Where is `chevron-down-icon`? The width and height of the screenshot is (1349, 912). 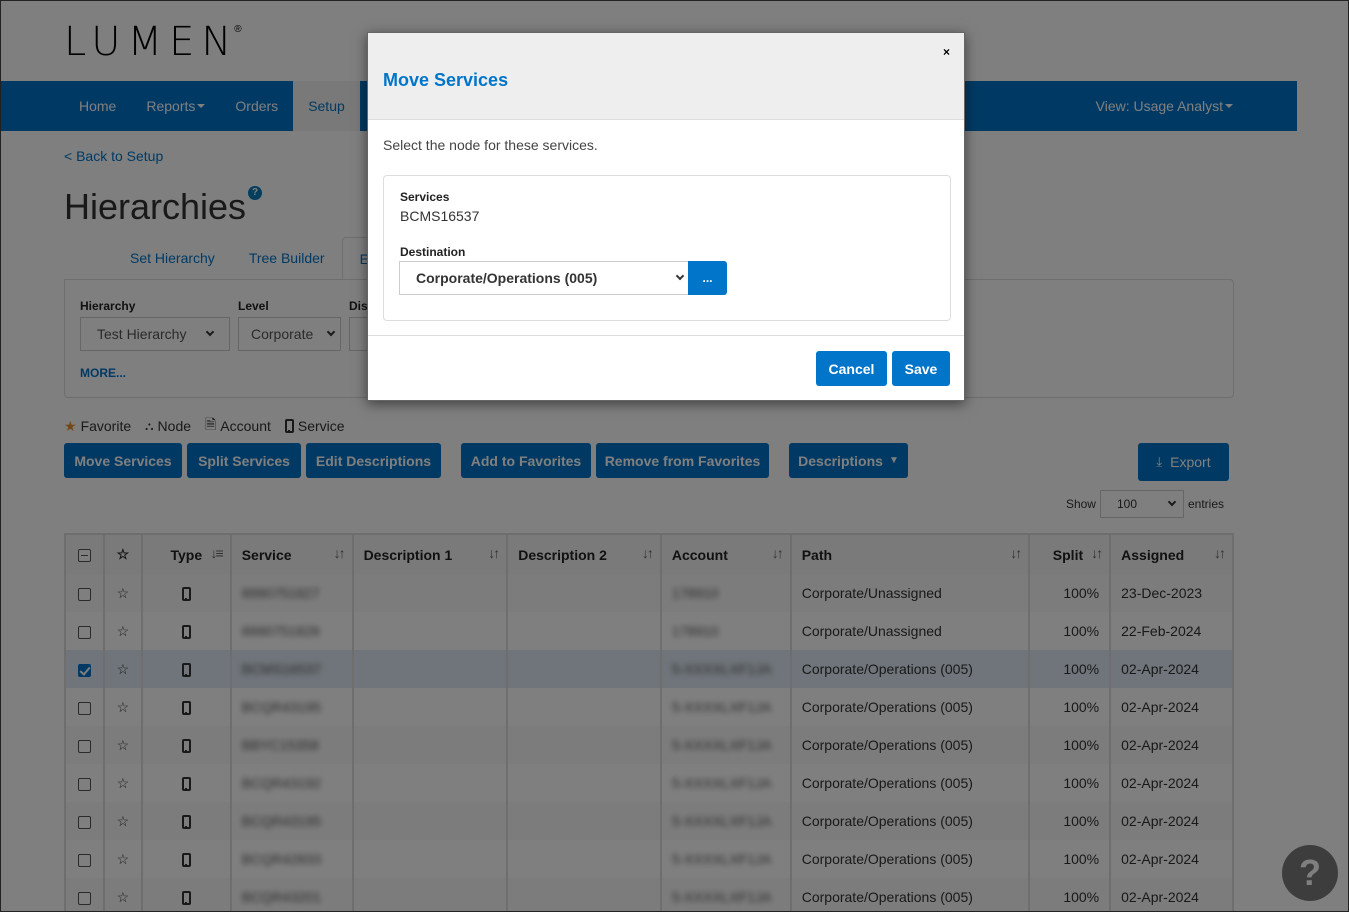
chevron-down-icon is located at coordinates (680, 276).